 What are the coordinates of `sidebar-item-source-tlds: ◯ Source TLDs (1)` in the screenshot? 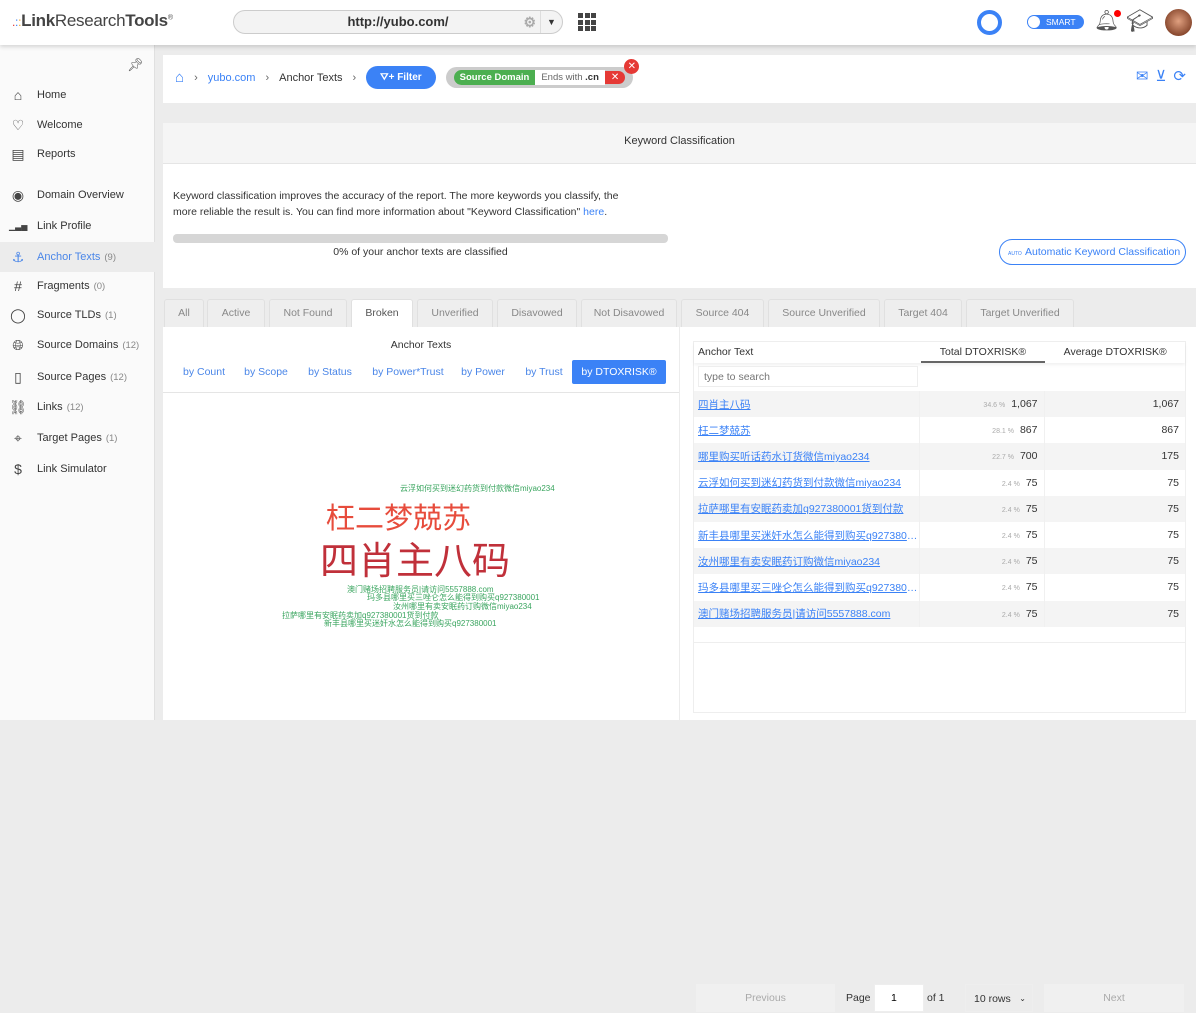 It's located at (77, 315).